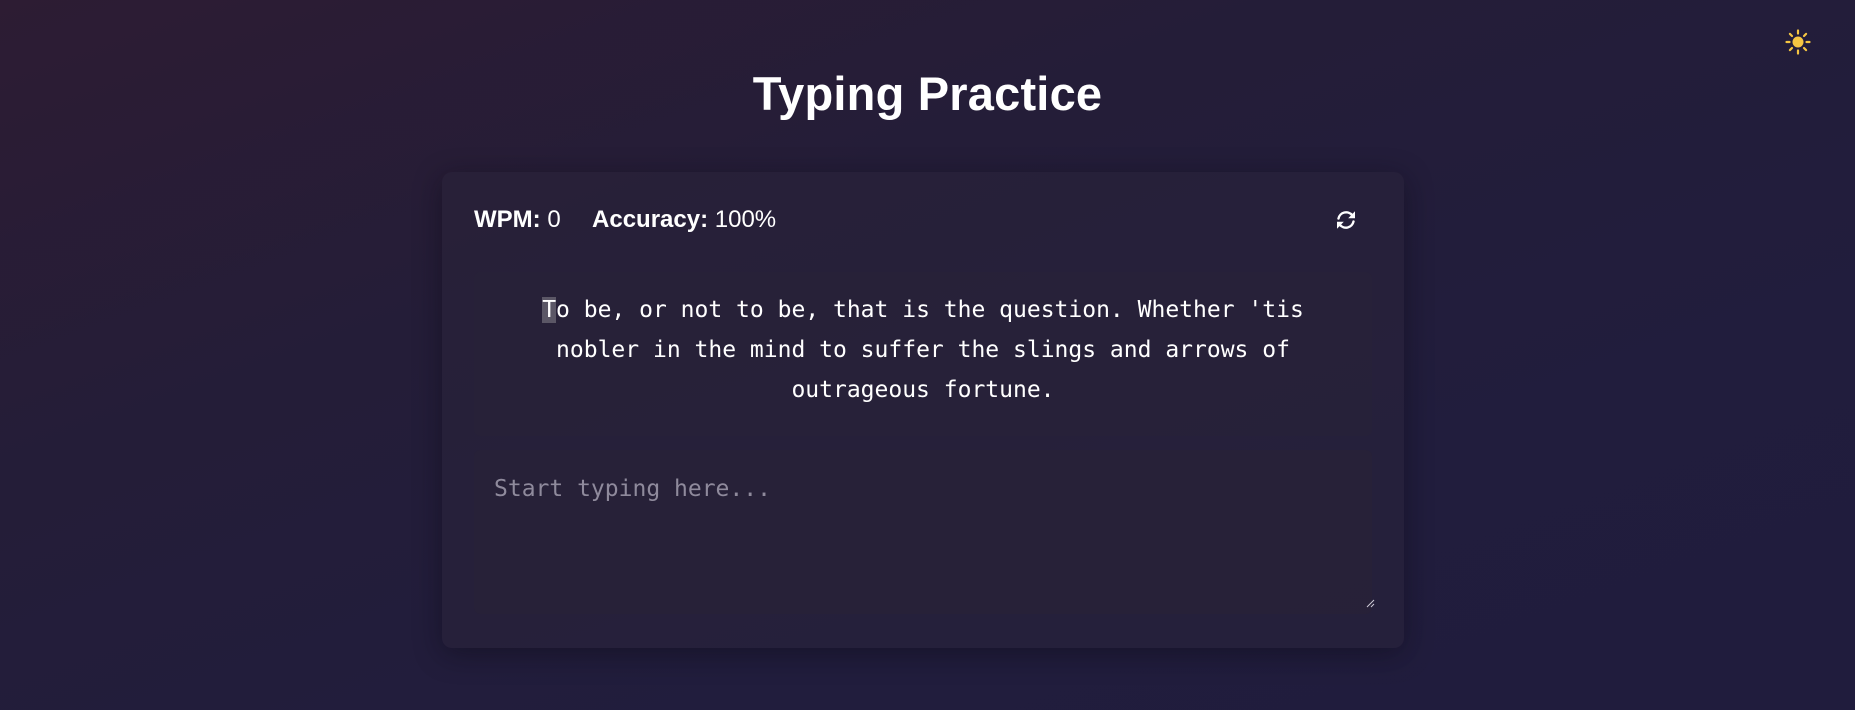 The height and width of the screenshot is (710, 1855). Describe the element at coordinates (554, 219) in the screenshot. I see `wpm-value: 0` at that location.